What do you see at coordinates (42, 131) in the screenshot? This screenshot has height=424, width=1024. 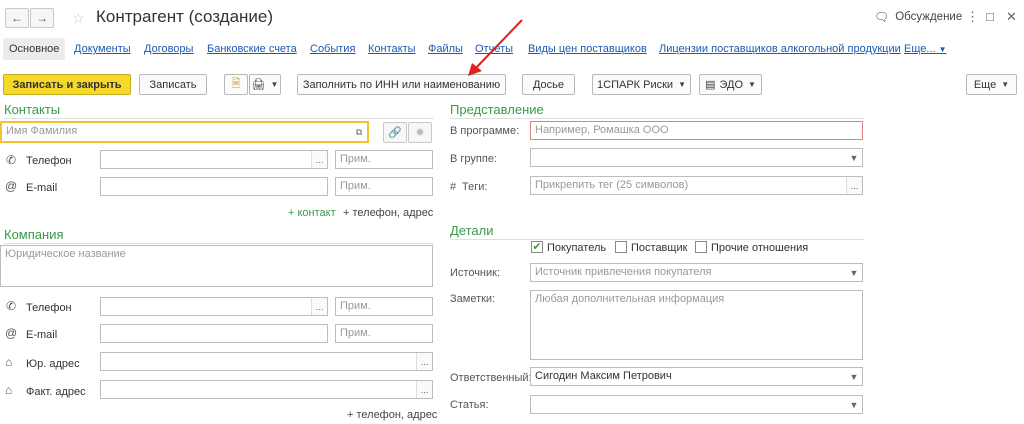 I see `contact-name-placeholder: Имя Фамилия` at bounding box center [42, 131].